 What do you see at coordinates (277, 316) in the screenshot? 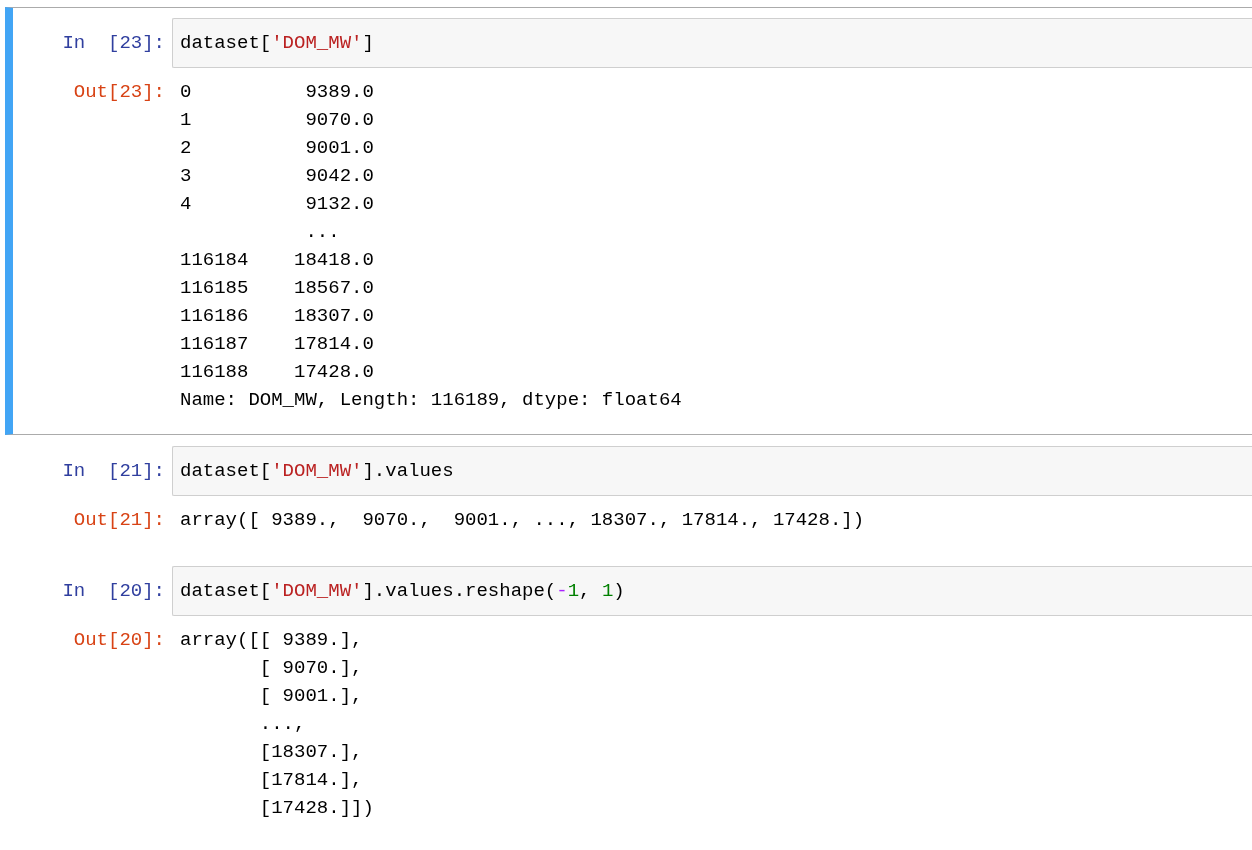
I see `output-line: 116186 18307.0` at bounding box center [277, 316].